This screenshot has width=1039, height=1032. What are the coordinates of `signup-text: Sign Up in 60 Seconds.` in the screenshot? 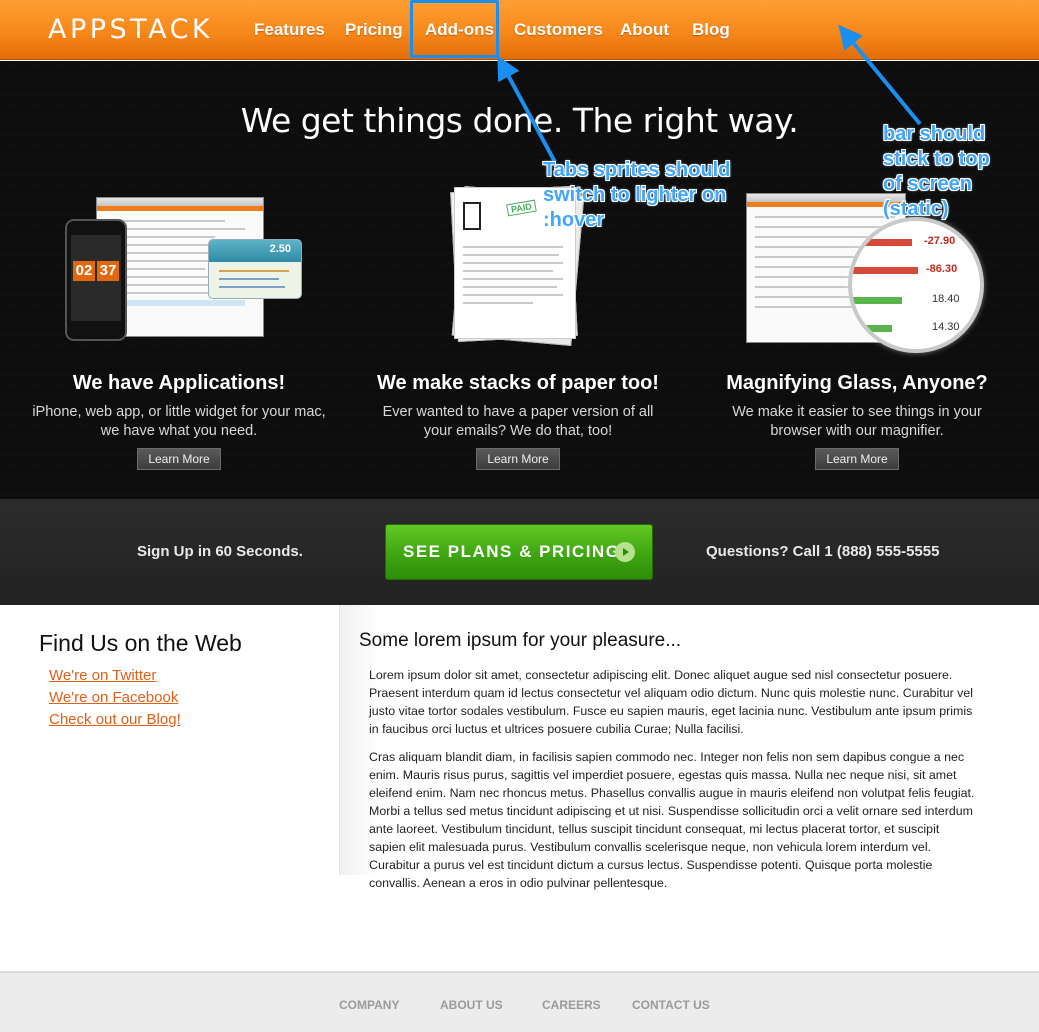 It's located at (220, 551).